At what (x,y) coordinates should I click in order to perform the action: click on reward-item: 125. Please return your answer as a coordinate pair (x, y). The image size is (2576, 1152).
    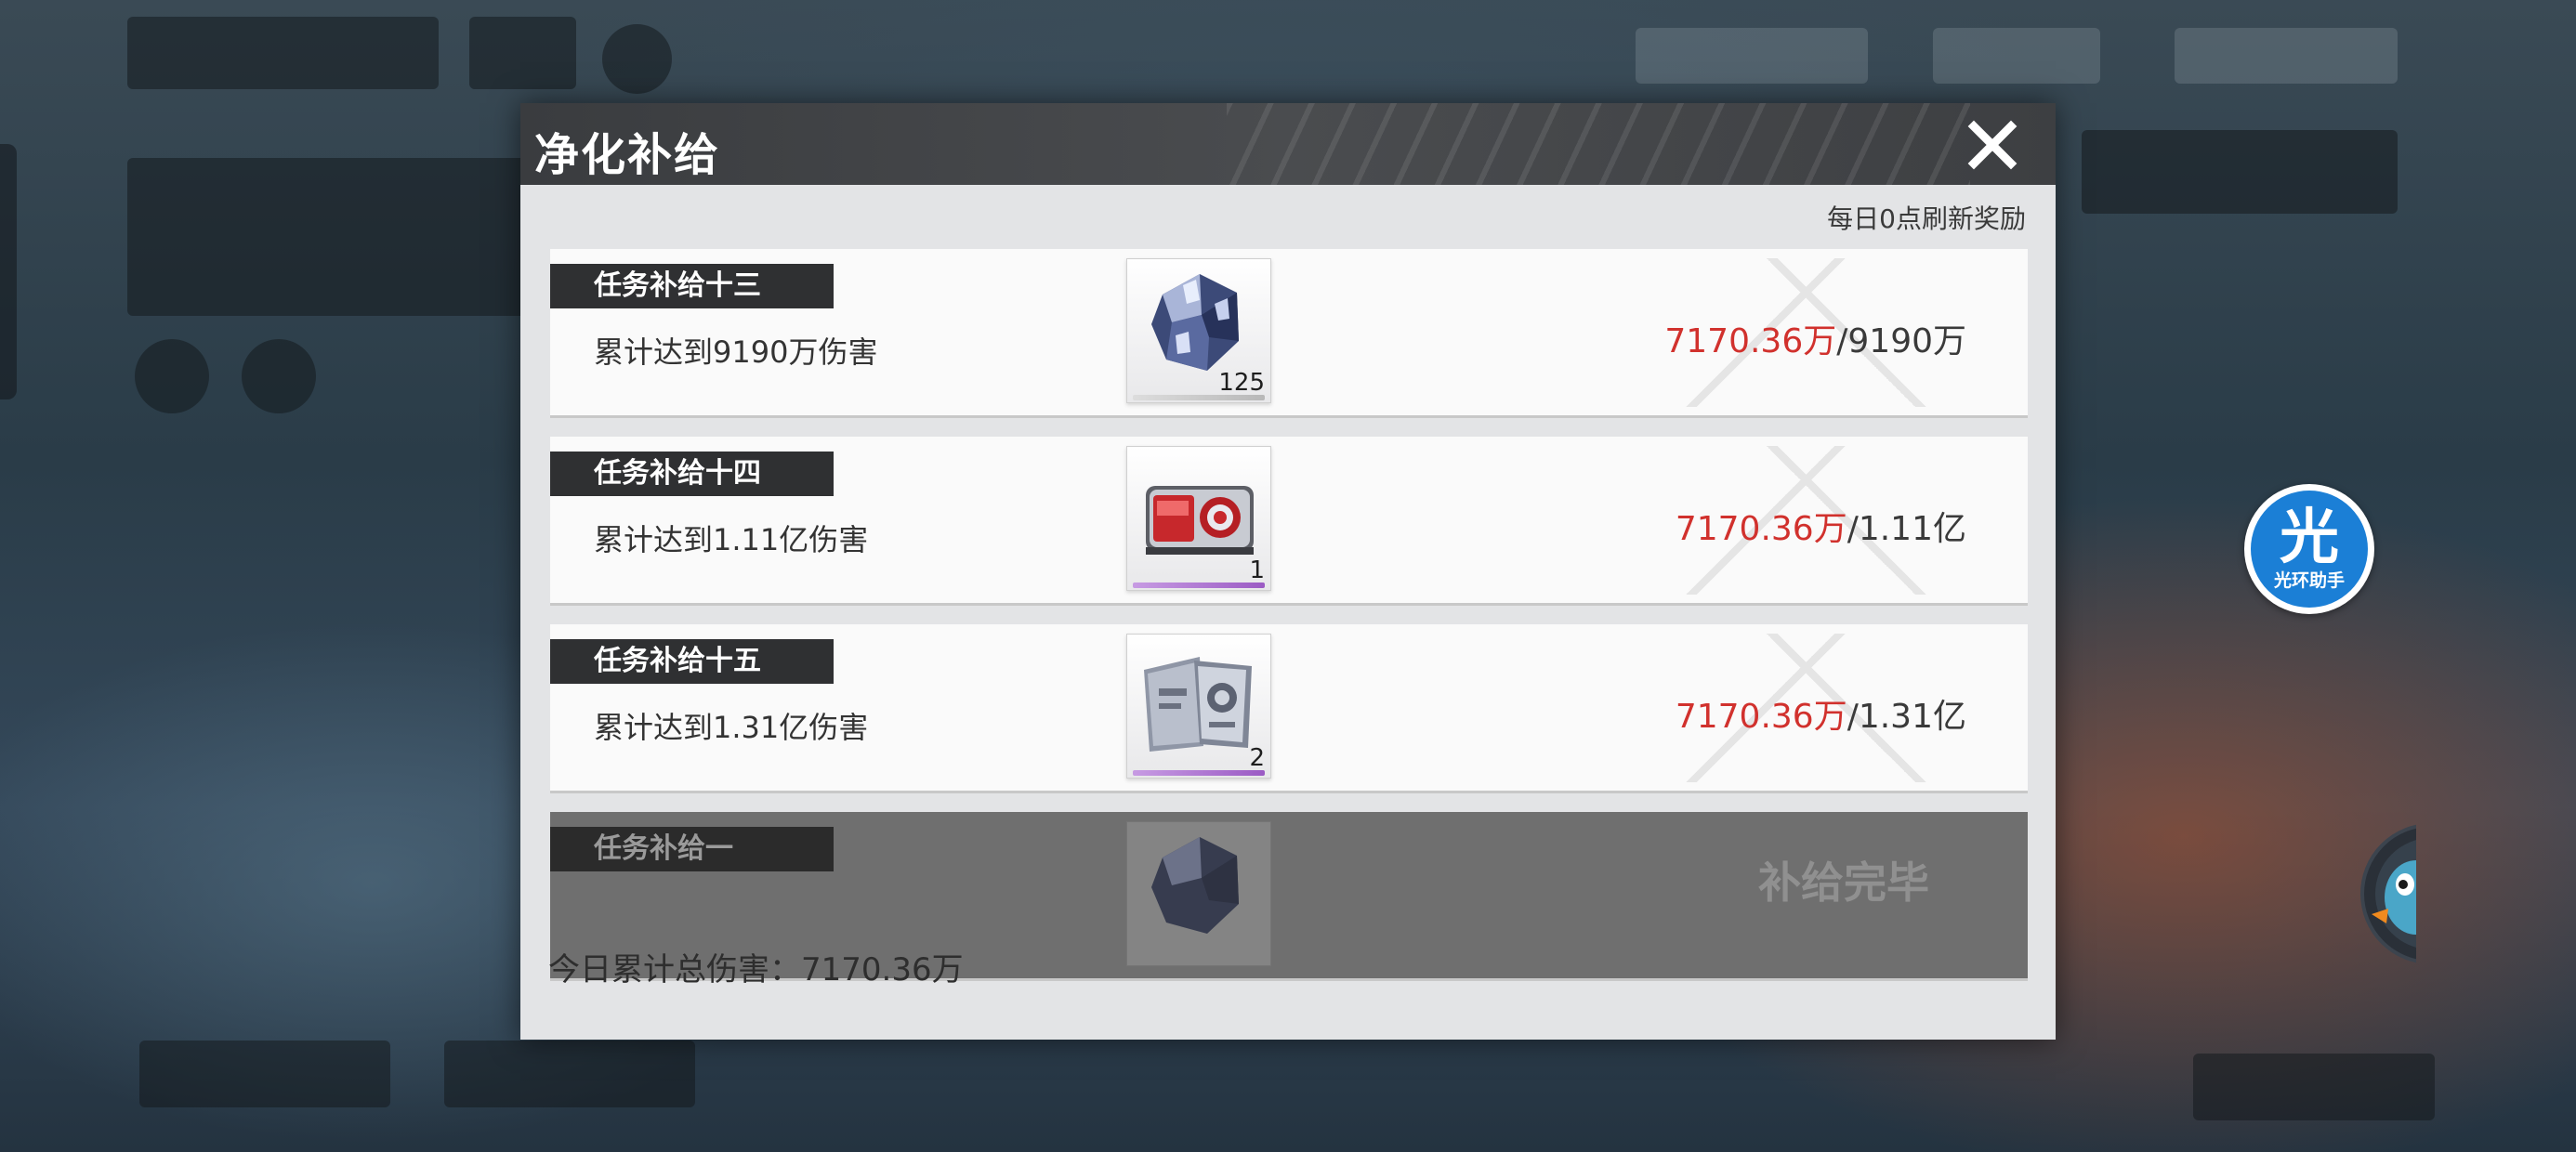
    Looking at the image, I should click on (1198, 330).